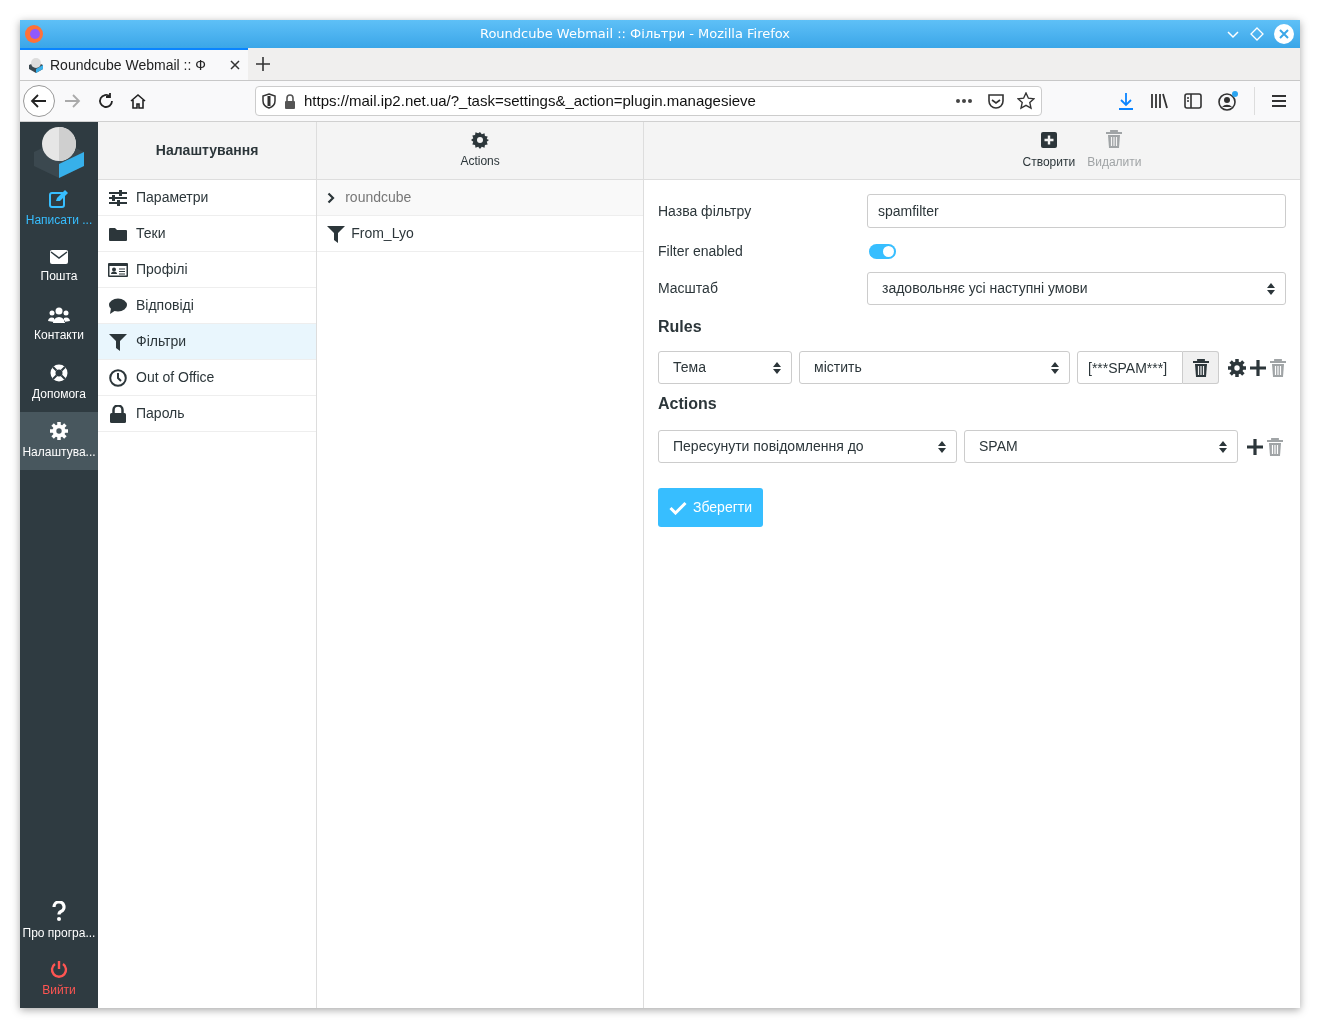  I want to click on chevron-right-icon, so click(331, 197).